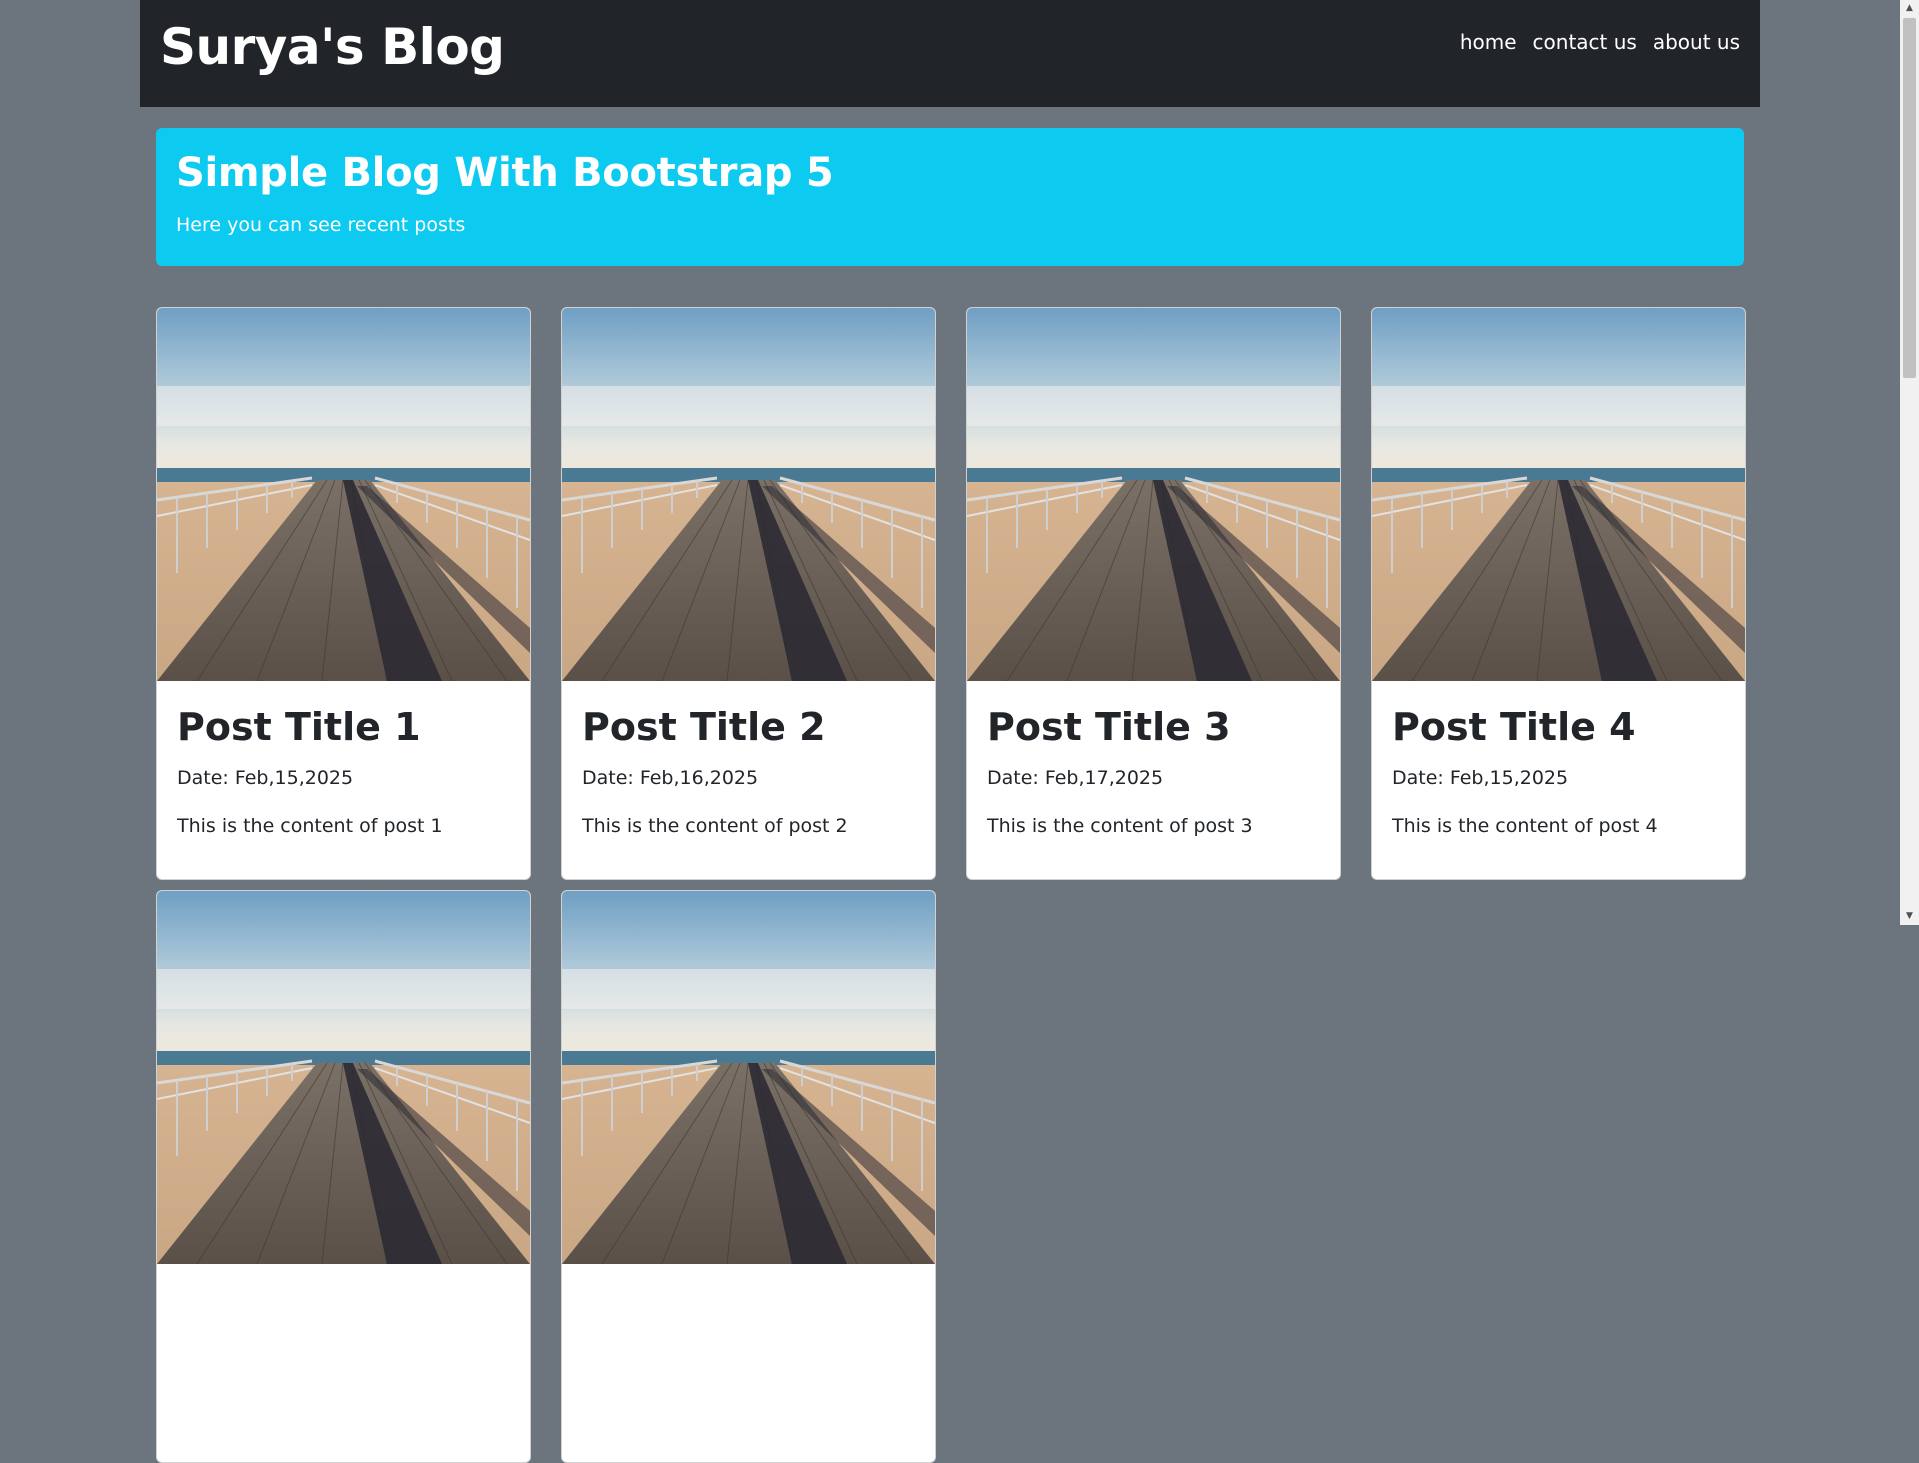  Describe the element at coordinates (1909, 916) in the screenshot. I see `scroll-down-arrow-icon: ▼` at that location.